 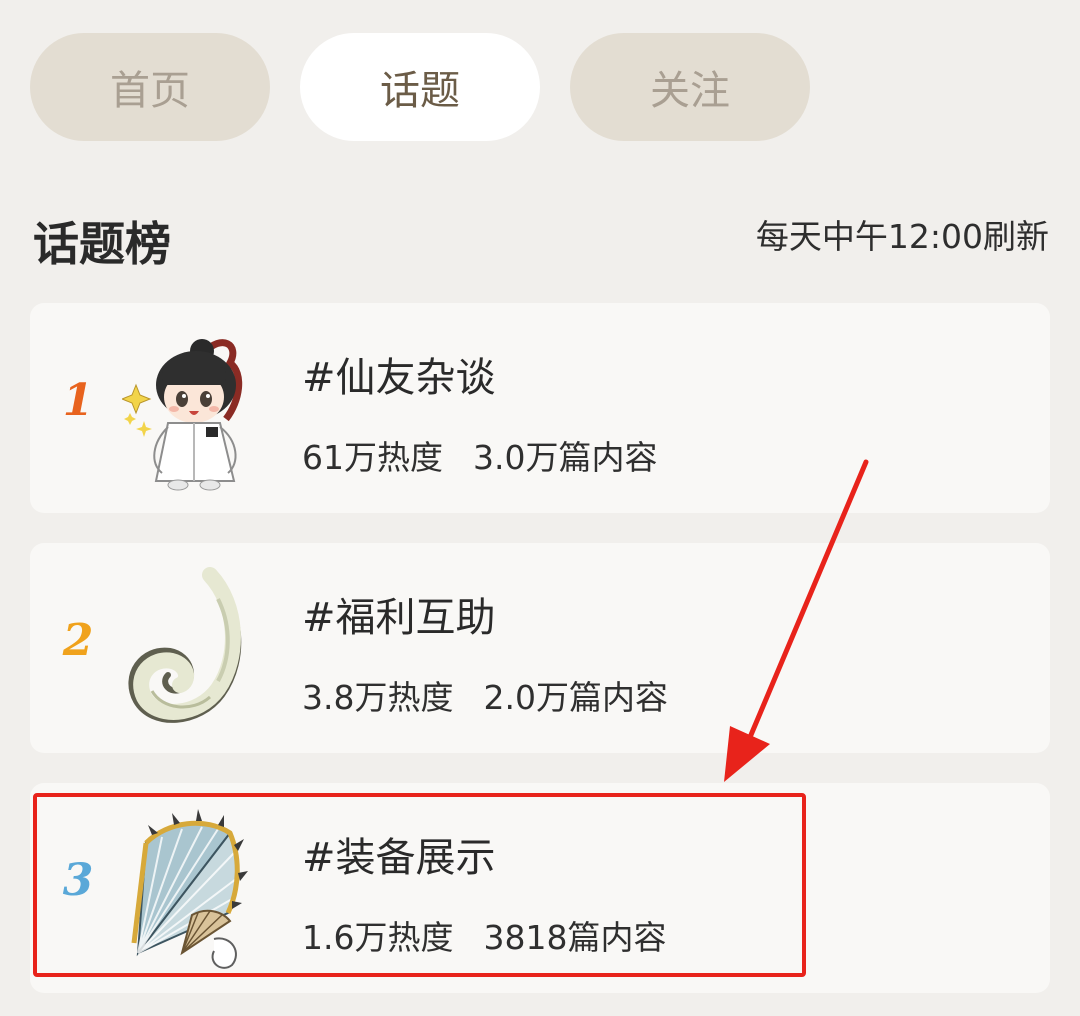 I want to click on topic-stats: 1.6万热度 3818篇内容, so click(x=484, y=935).